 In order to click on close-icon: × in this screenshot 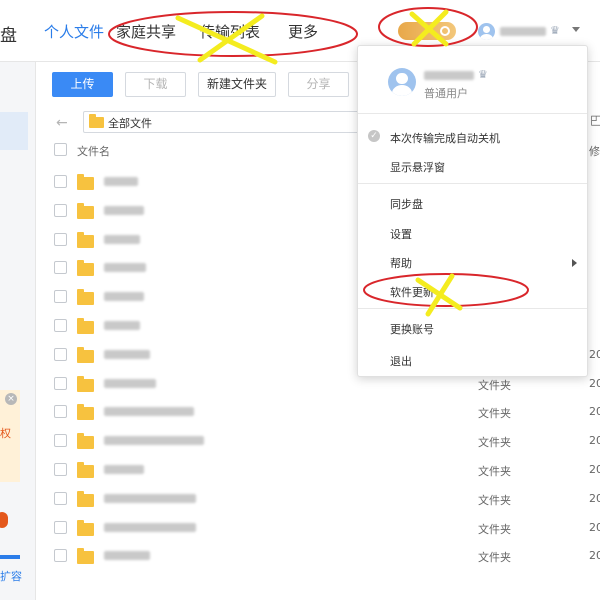, I will do `click(11, 399)`.